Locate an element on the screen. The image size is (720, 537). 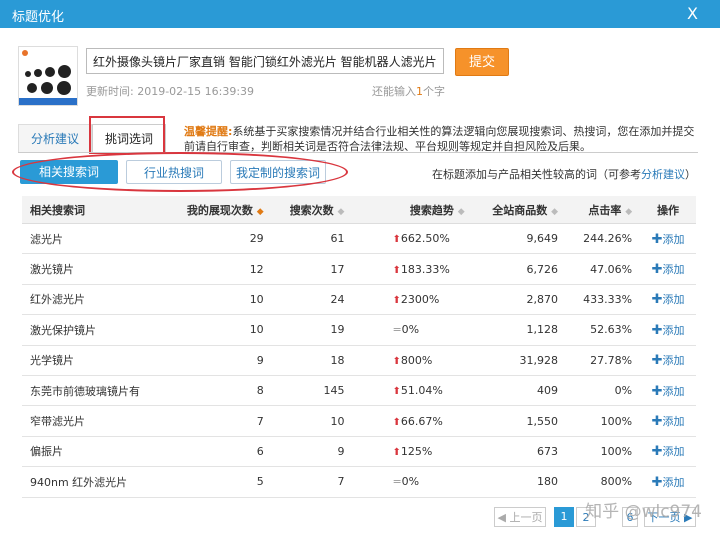
hint-text: 在标题添加与产品相关性较高的词（可参考分析建议） is located at coordinates (564, 174).